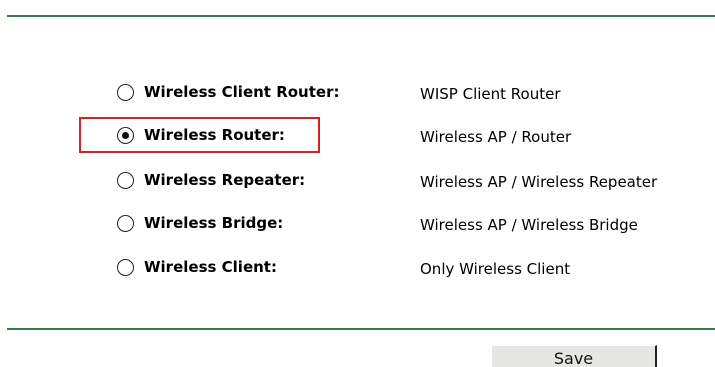 This screenshot has height=367, width=715. I want to click on radio-wireless-client, so click(125, 267).